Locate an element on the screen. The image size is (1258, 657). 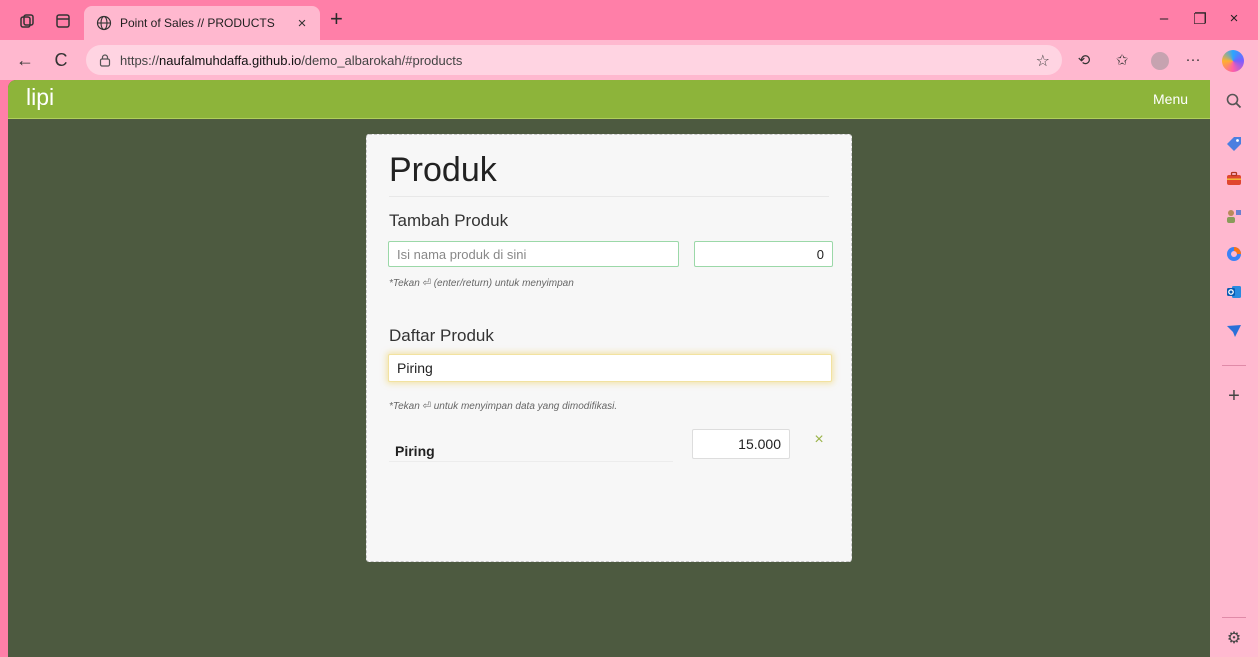
send-icon is located at coordinates (1234, 331).